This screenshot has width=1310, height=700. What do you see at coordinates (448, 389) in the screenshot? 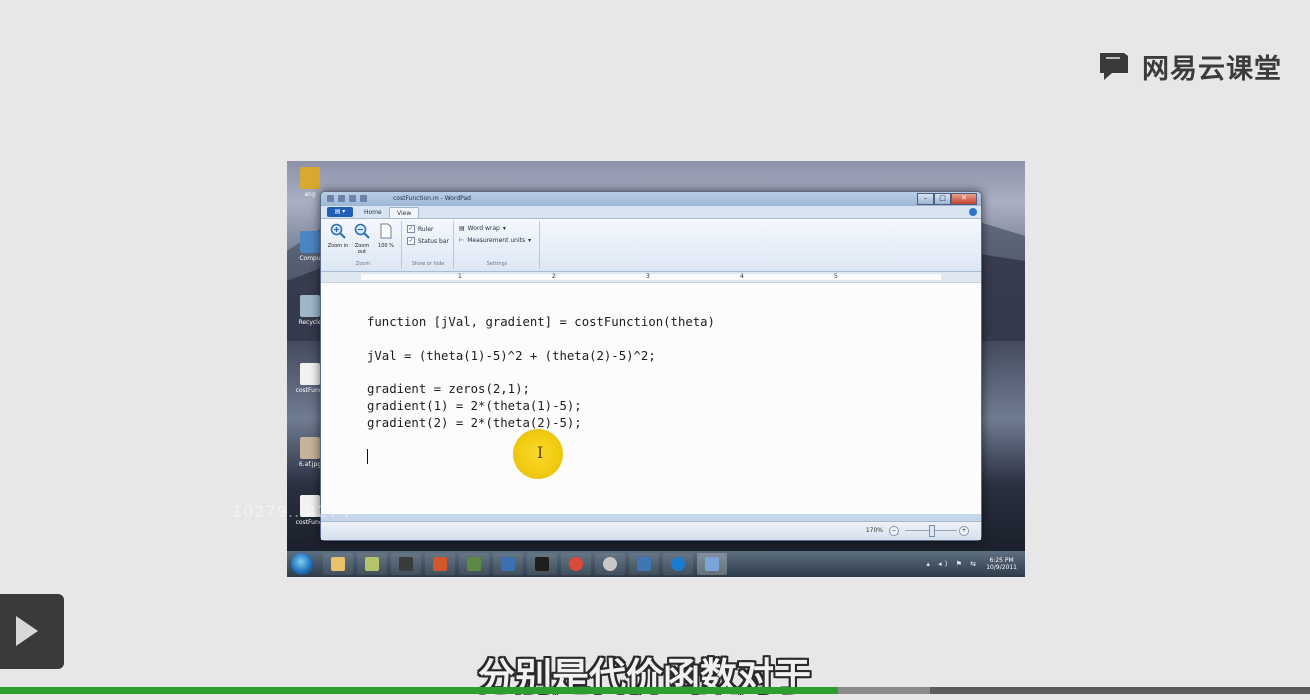
I see `code-line: gradient = zeros(2,1);` at bounding box center [448, 389].